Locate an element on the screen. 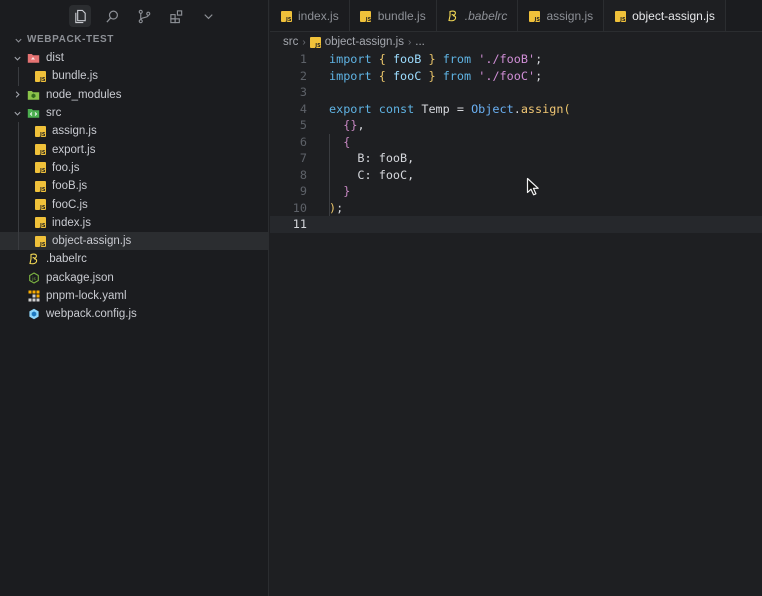  tab-bundle-js: bundle.js is located at coordinates (393, 15).